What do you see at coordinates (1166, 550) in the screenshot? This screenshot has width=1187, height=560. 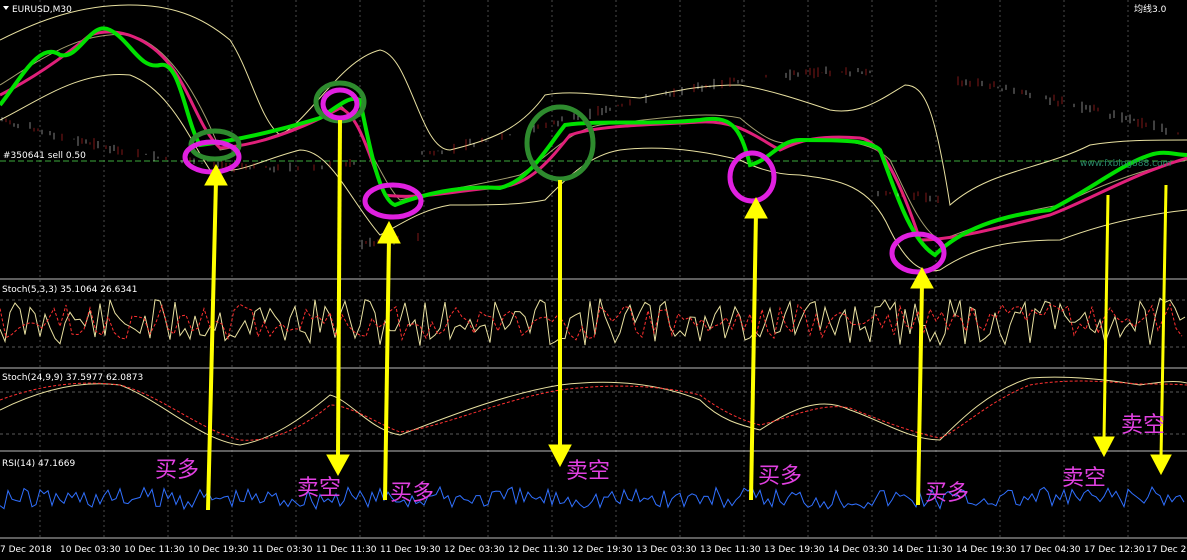 I see `time-tick: 17 Dec 20:30` at bounding box center [1166, 550].